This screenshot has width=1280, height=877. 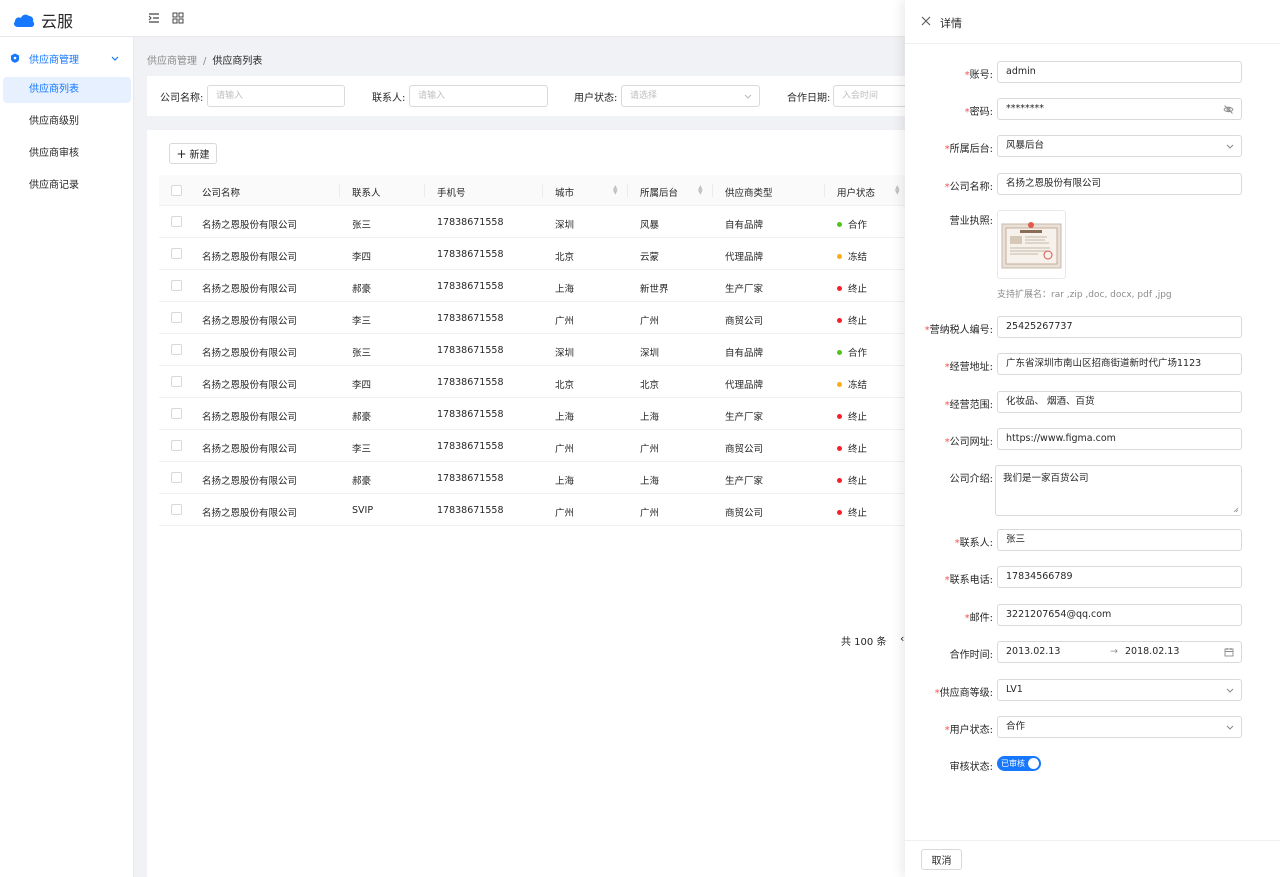 I want to click on level-select: LV1, so click(x=1119, y=690).